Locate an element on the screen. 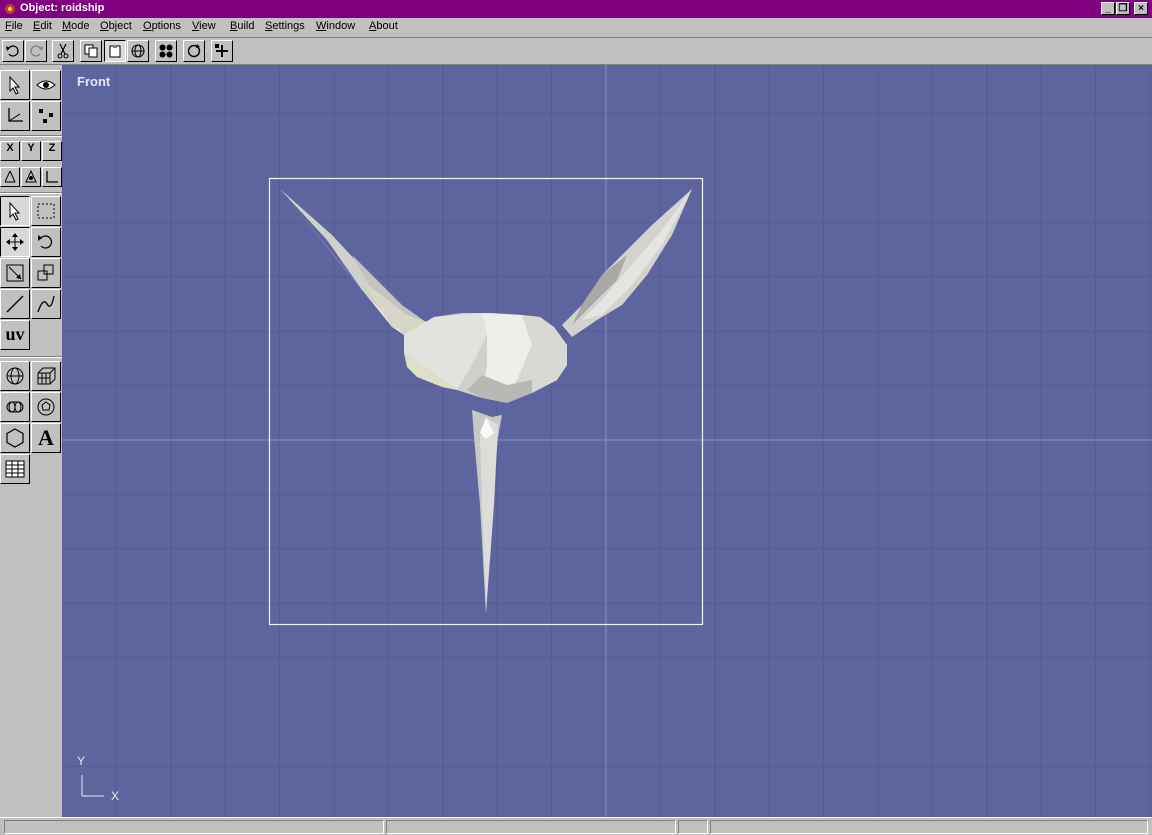 Image resolution: width=1152 pixels, height=835 pixels. axis-z-button: Z is located at coordinates (52, 151).